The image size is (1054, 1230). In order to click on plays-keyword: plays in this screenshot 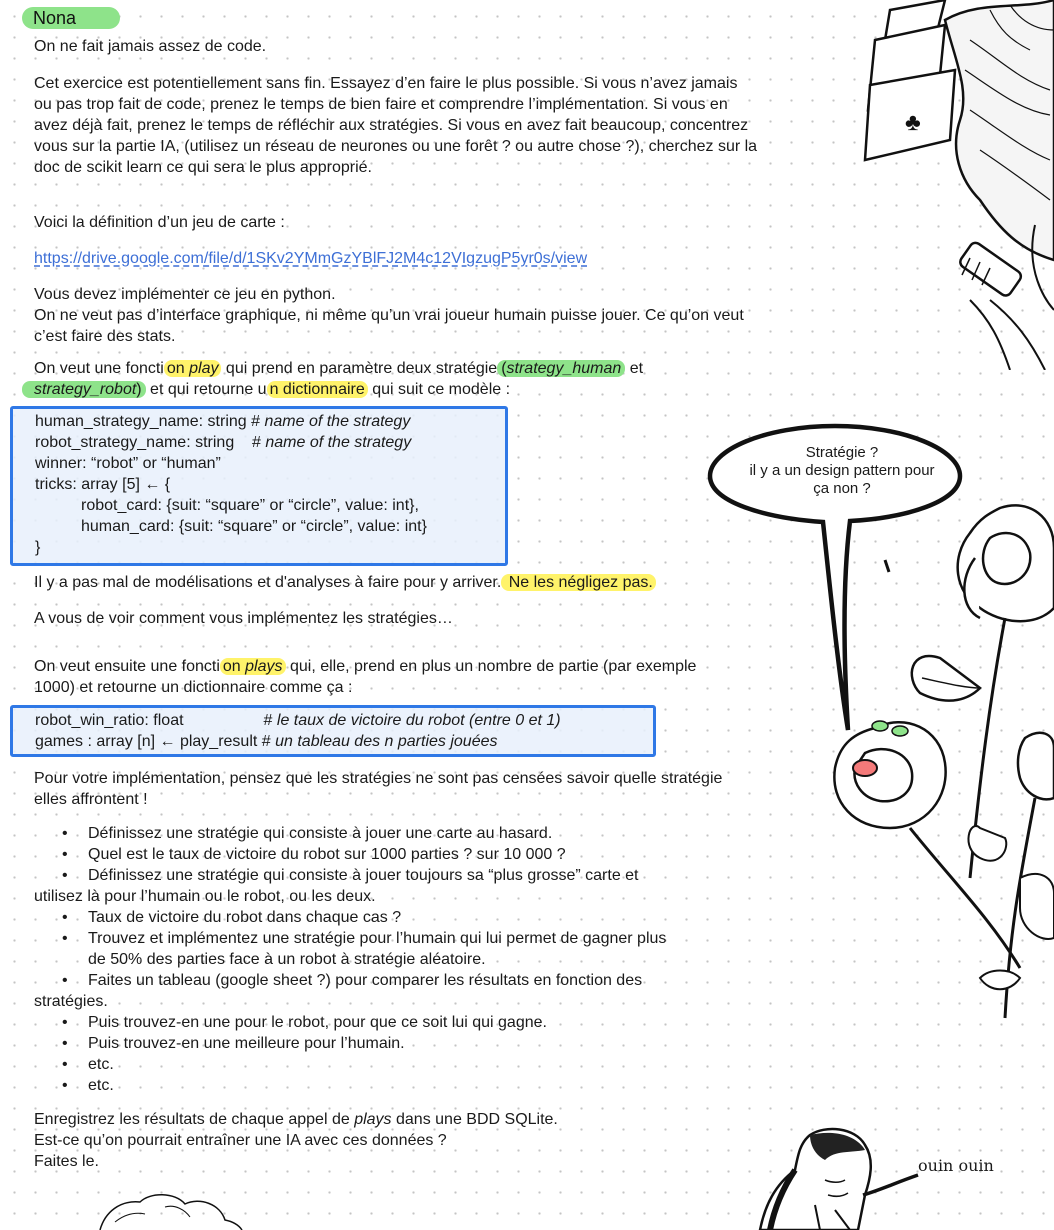, I will do `click(264, 666)`.